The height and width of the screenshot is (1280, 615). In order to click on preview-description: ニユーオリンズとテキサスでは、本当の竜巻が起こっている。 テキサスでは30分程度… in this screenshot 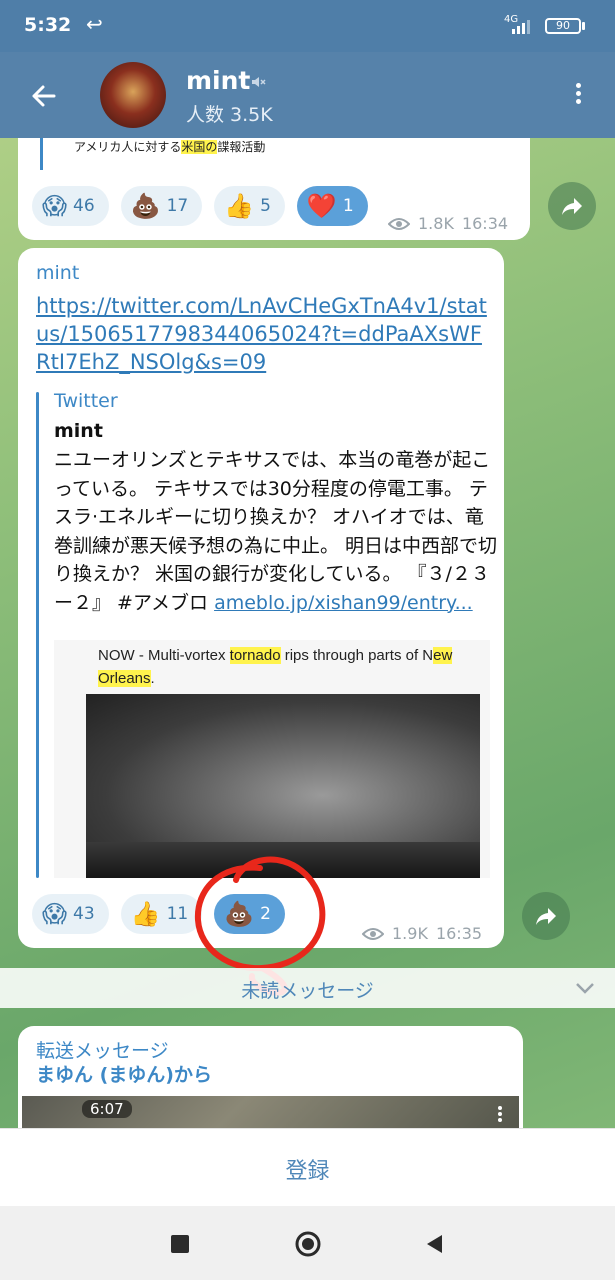, I will do `click(276, 531)`.